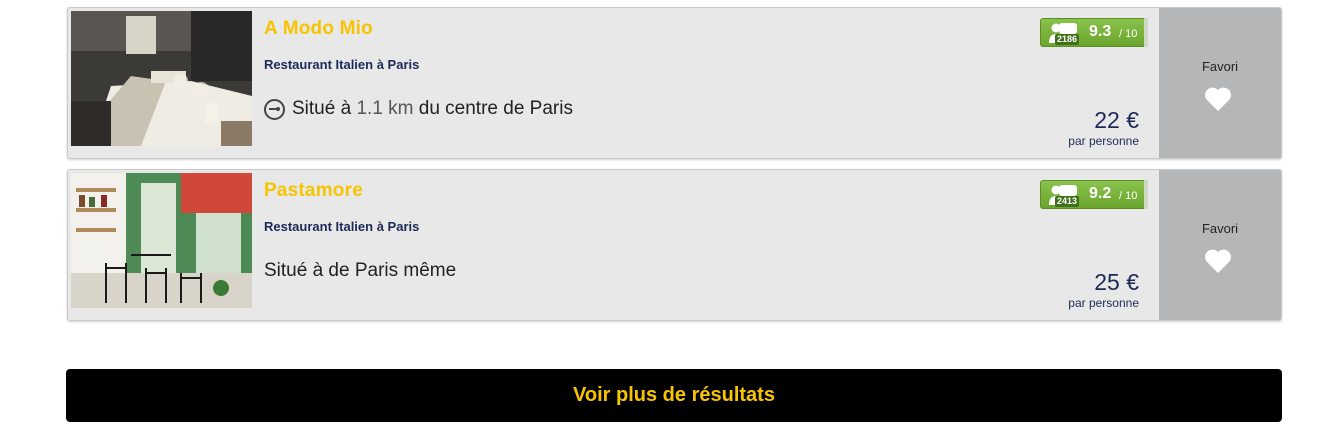 This screenshot has height=438, width=1344. I want to click on rating-badge: 2186 9.3 / 10, so click(1094, 32).